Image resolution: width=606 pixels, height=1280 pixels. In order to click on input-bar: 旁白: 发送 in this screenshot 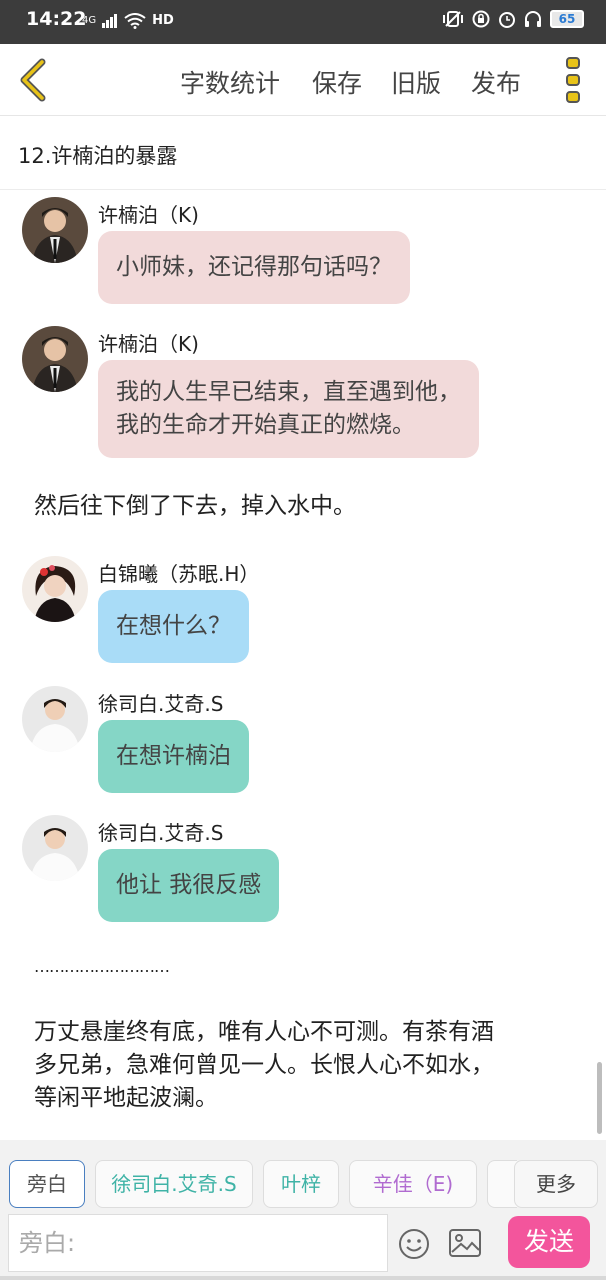, I will do `click(303, 1245)`.